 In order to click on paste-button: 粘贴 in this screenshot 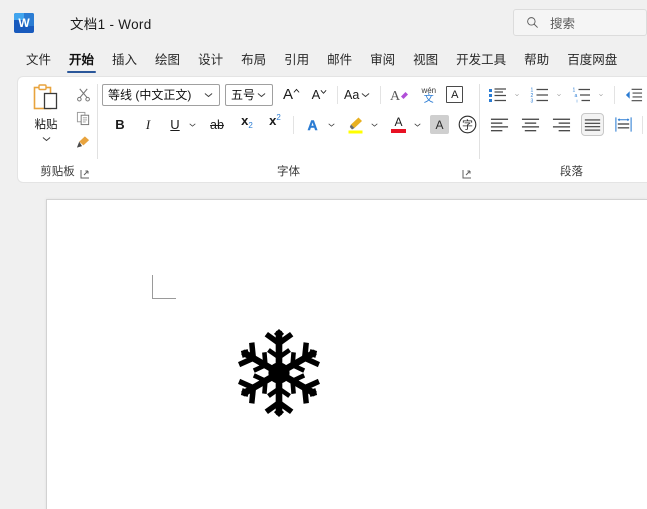, I will do `click(46, 123)`.